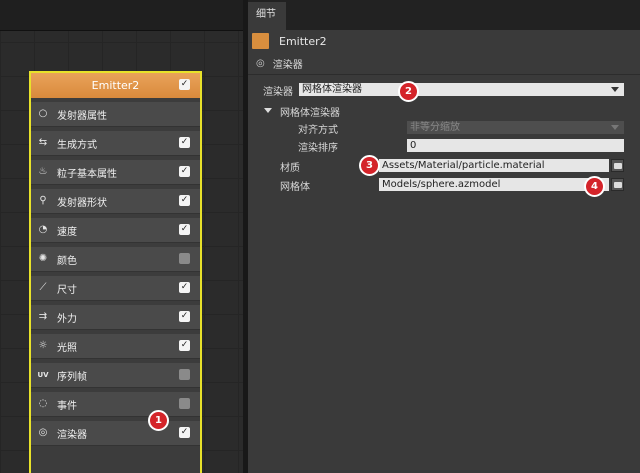  Describe the element at coordinates (184, 84) in the screenshot. I see `emitter-enable-checkbox: ✓` at that location.